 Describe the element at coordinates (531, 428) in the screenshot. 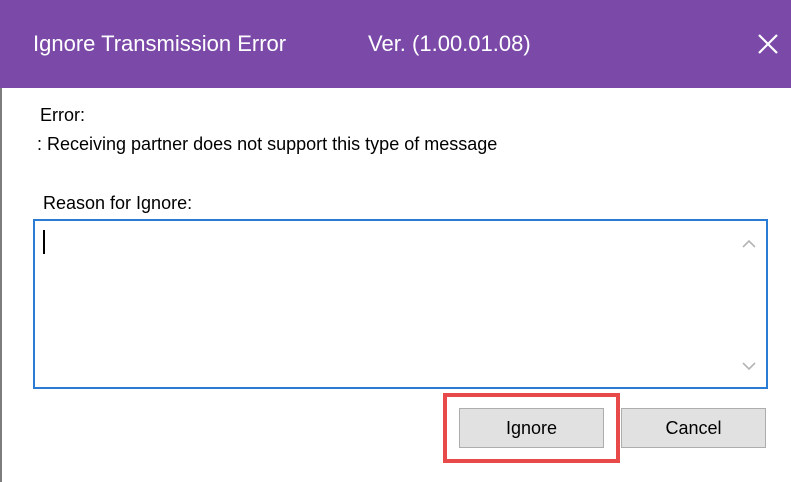

I see `ignore-button: Ignore` at that location.